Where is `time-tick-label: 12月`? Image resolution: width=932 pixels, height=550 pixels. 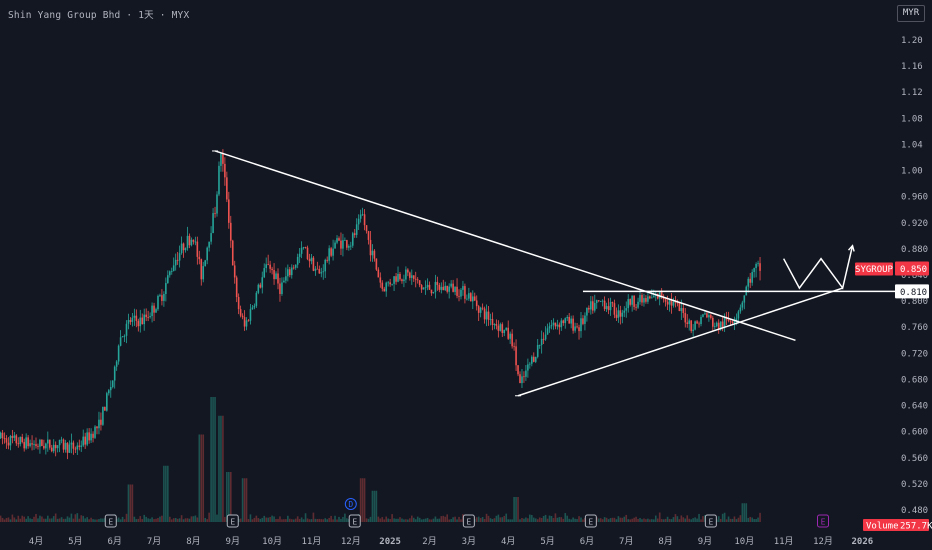
time-tick-label: 12月 is located at coordinates (351, 541).